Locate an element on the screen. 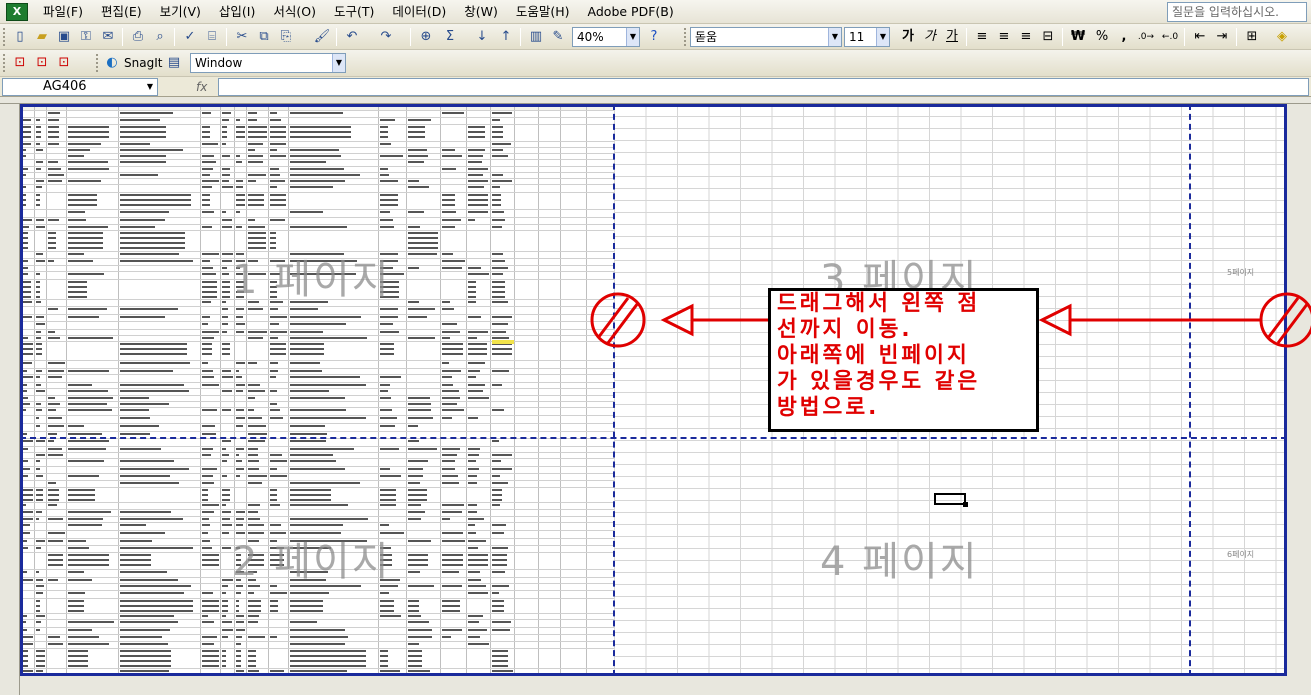 This screenshot has width=1311, height=695. callout-line: 선까지 이동. is located at coordinates (845, 329).